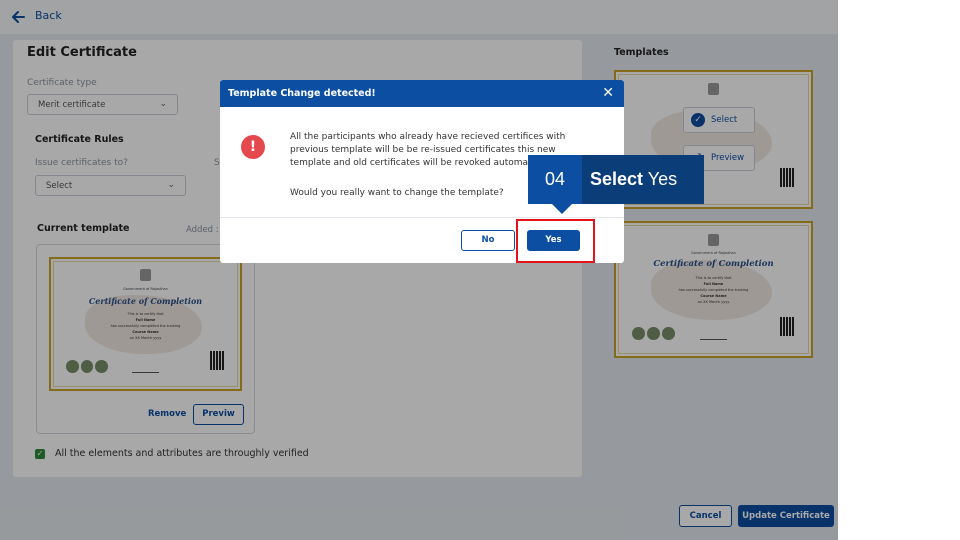 Image resolution: width=960 pixels, height=540 pixels. What do you see at coordinates (253, 147) in the screenshot?
I see `alert-icon: !` at bounding box center [253, 147].